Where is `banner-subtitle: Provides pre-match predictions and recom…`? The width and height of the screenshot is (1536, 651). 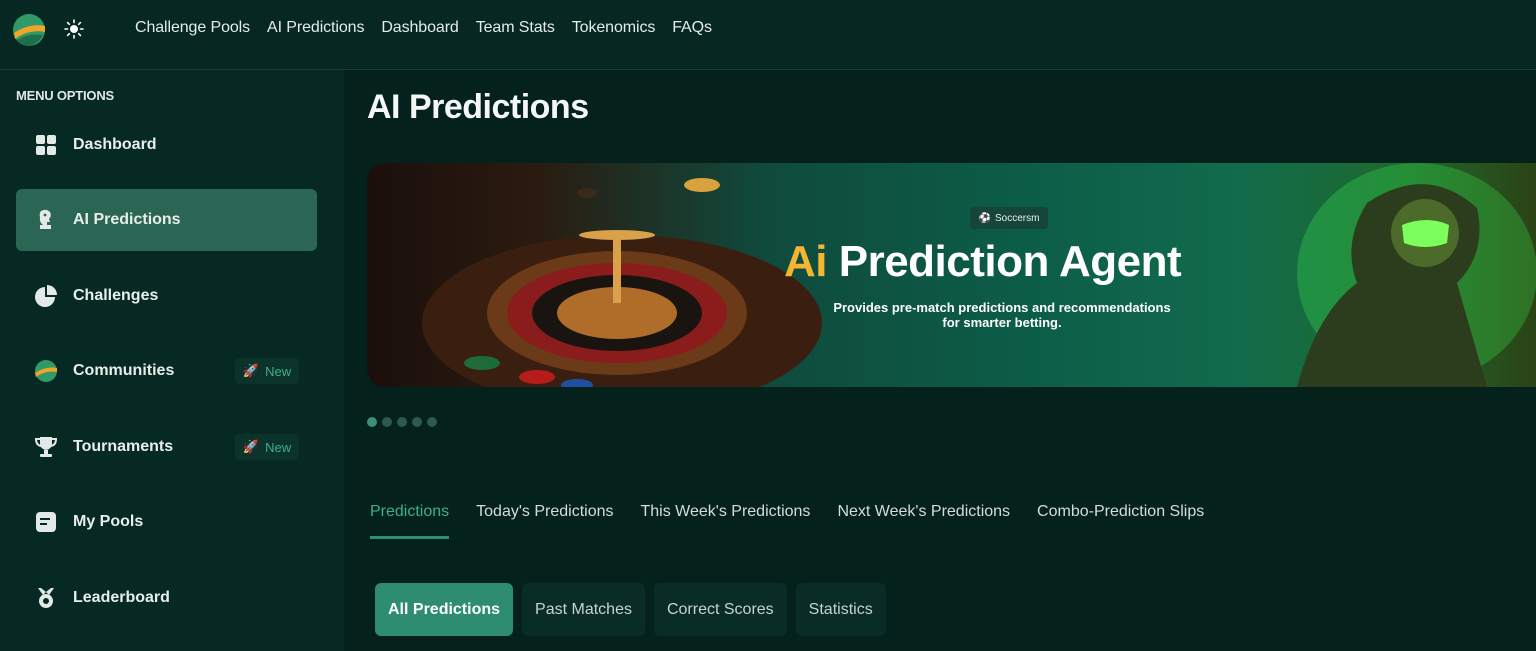 banner-subtitle: Provides pre-match predictions and recom… is located at coordinates (1002, 315).